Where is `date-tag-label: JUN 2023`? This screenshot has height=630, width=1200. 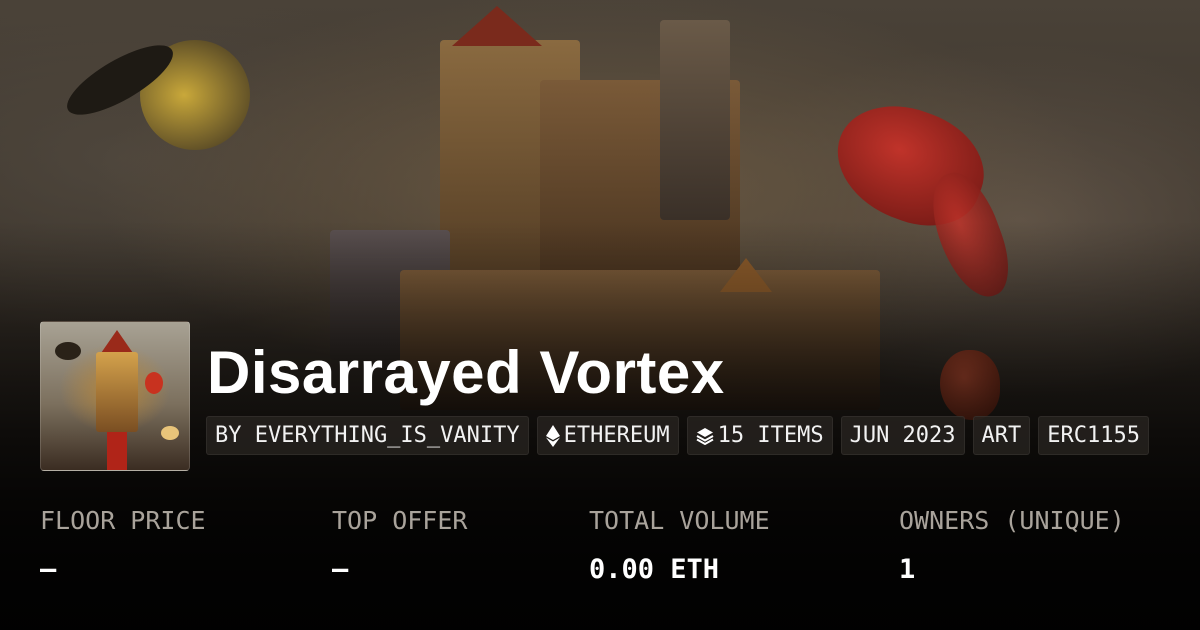
date-tag-label: JUN 2023 is located at coordinates (902, 435).